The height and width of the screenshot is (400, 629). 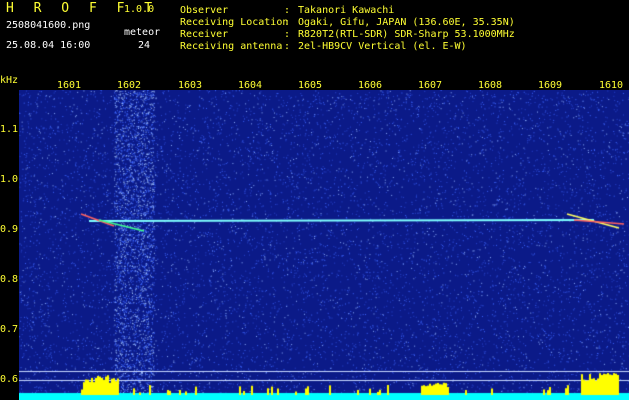 What do you see at coordinates (234, 22) in the screenshot?
I see `info-key-location: Receiving Location` at bounding box center [234, 22].